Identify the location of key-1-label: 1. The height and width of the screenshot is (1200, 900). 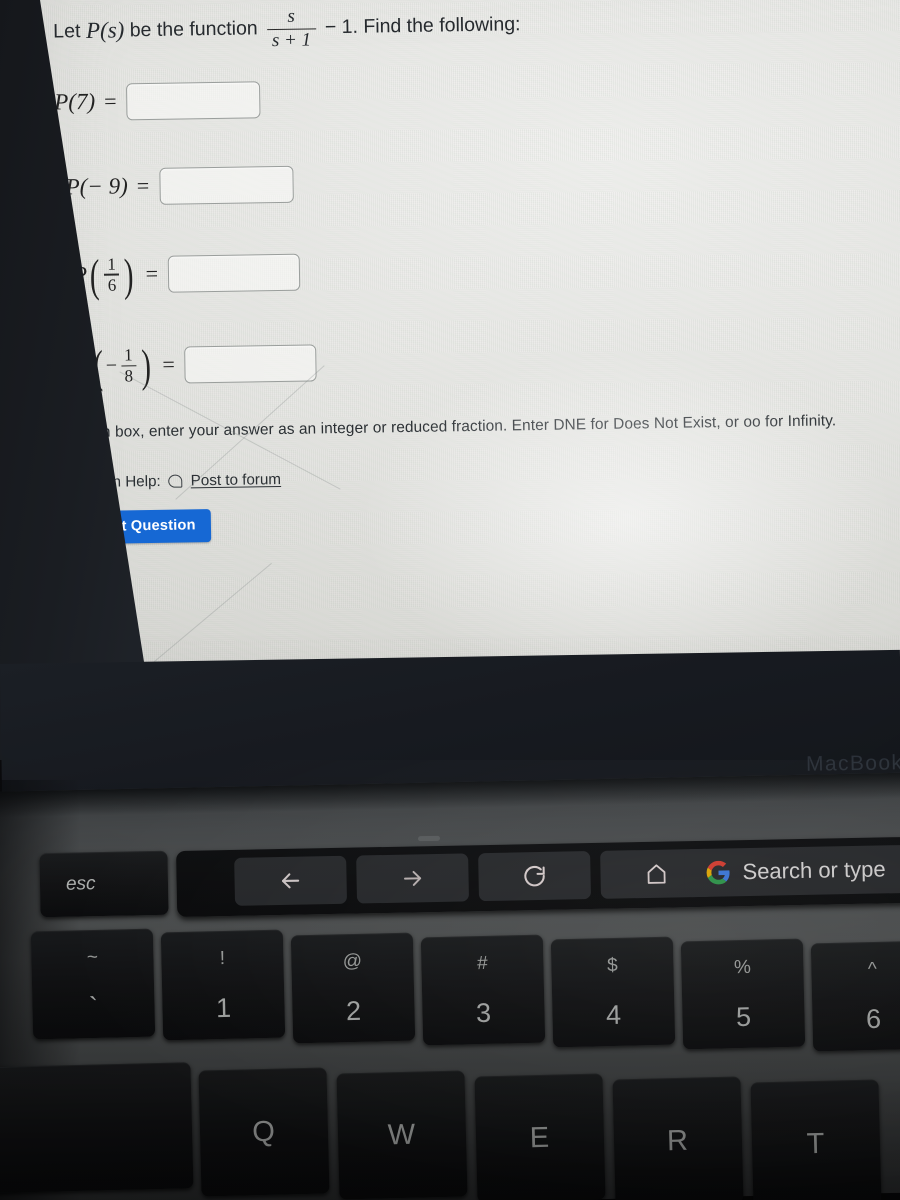
(223, 1008).